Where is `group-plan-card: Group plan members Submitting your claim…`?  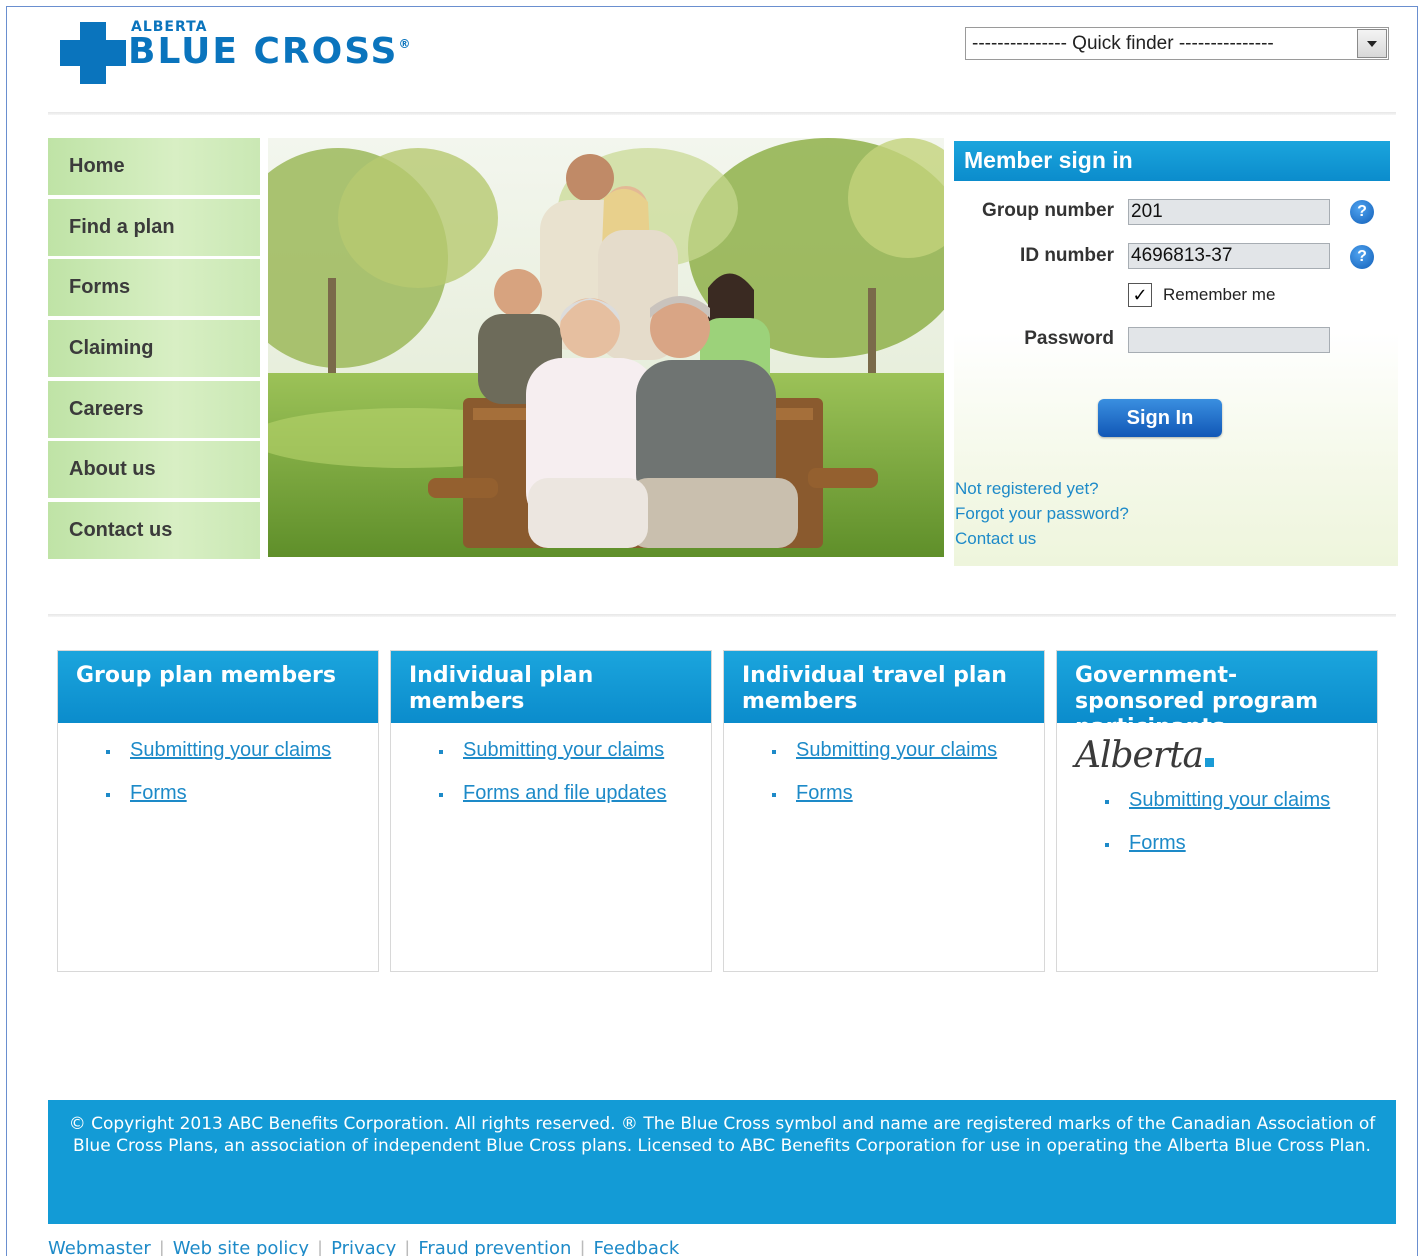
group-plan-card: Group plan members Submitting your claim… is located at coordinates (218, 811).